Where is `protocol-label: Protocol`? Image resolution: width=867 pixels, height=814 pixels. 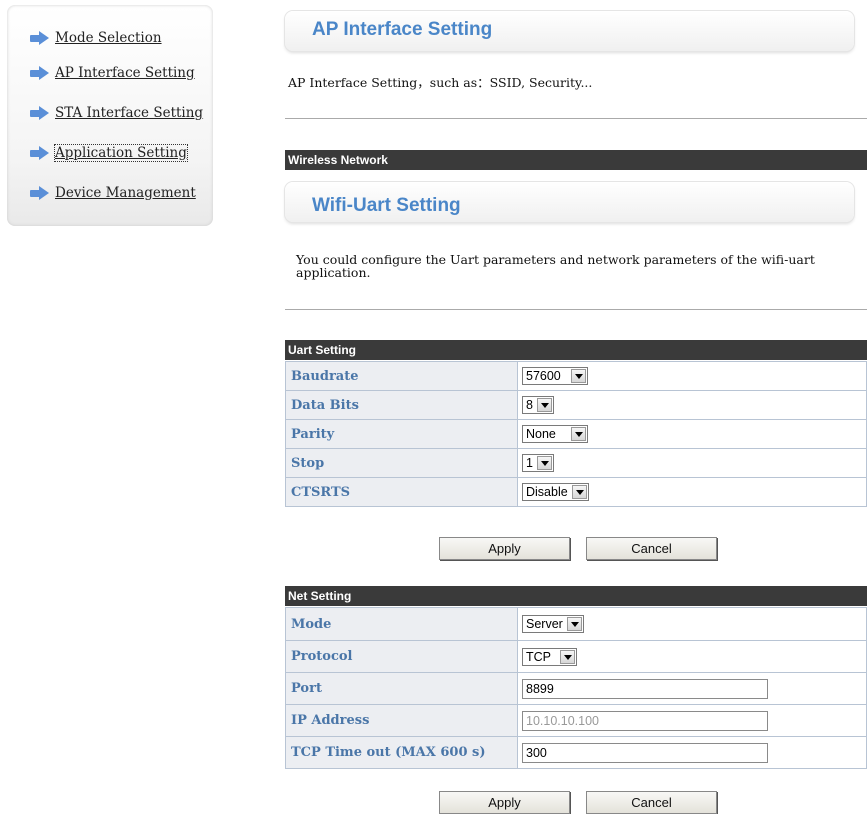 protocol-label: Protocol is located at coordinates (401, 656).